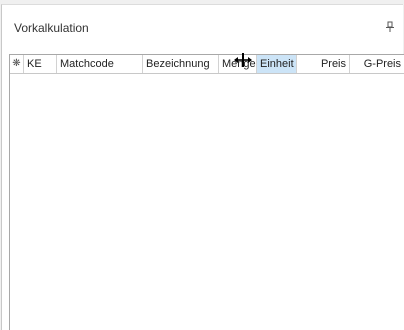 This screenshot has height=330, width=404. I want to click on column-header-ke: KE, so click(40, 64).